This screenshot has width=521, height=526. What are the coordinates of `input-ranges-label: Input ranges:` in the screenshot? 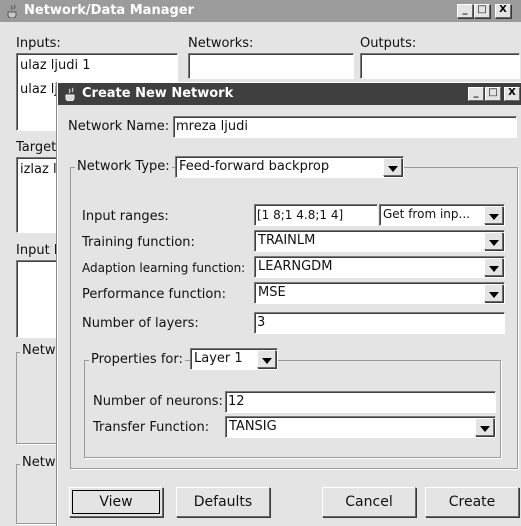 It's located at (125, 216).